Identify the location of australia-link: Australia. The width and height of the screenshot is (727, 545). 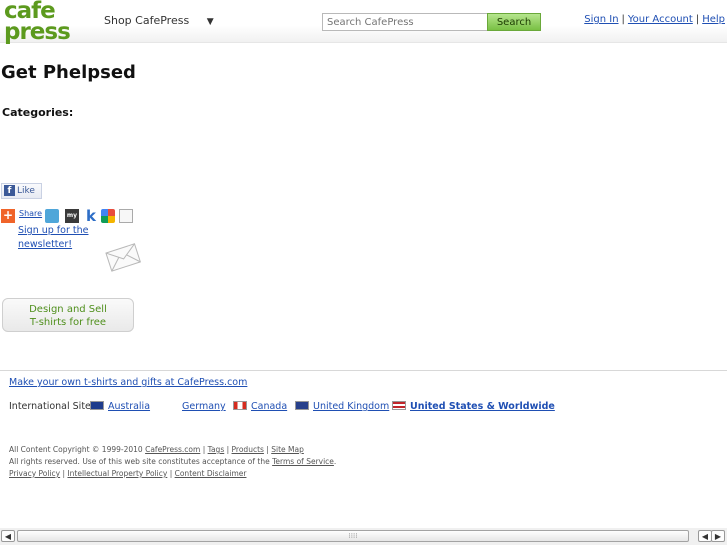
(129, 406).